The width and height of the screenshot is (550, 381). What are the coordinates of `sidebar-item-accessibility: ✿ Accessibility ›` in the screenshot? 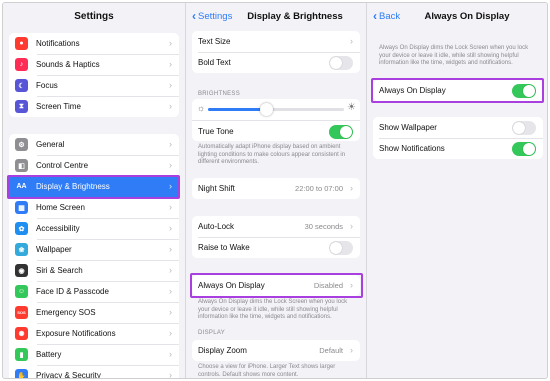 It's located at (94, 228).